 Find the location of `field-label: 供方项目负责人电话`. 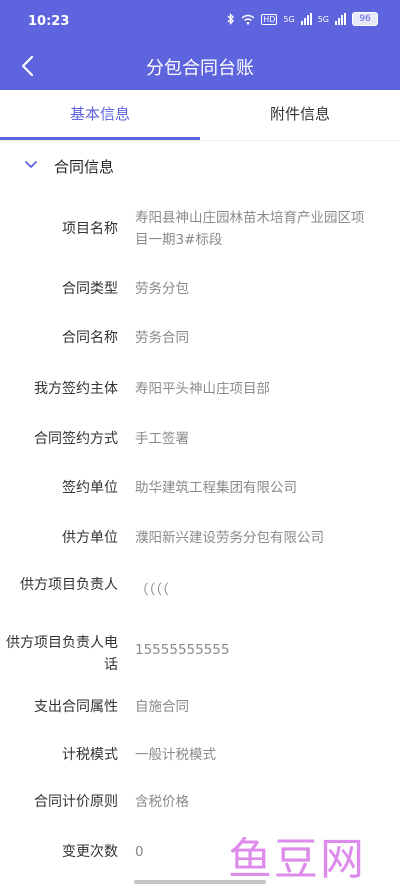

field-label: 供方项目负责人电话 is located at coordinates (62, 654).